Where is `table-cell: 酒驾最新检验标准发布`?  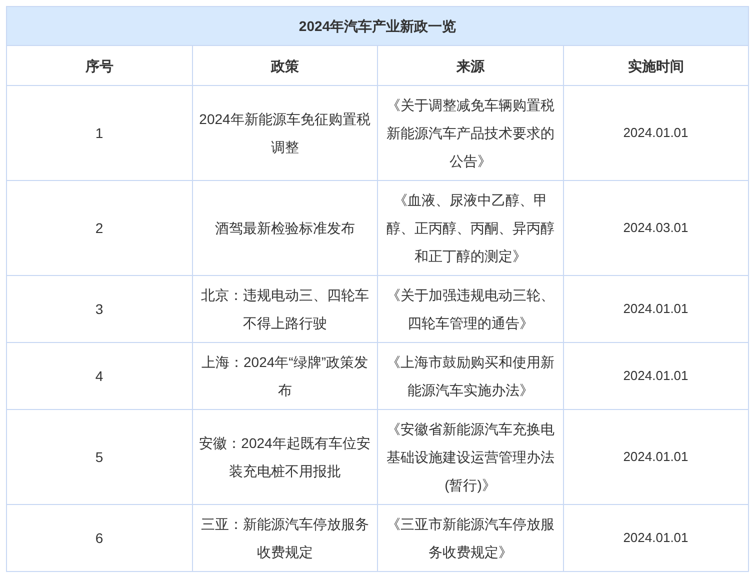
table-cell: 酒驾最新检验标准发布 is located at coordinates (285, 228).